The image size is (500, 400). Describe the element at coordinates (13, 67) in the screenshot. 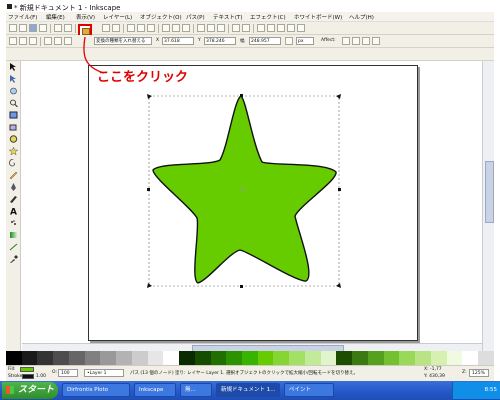

I see `select-arrow-icon` at that location.